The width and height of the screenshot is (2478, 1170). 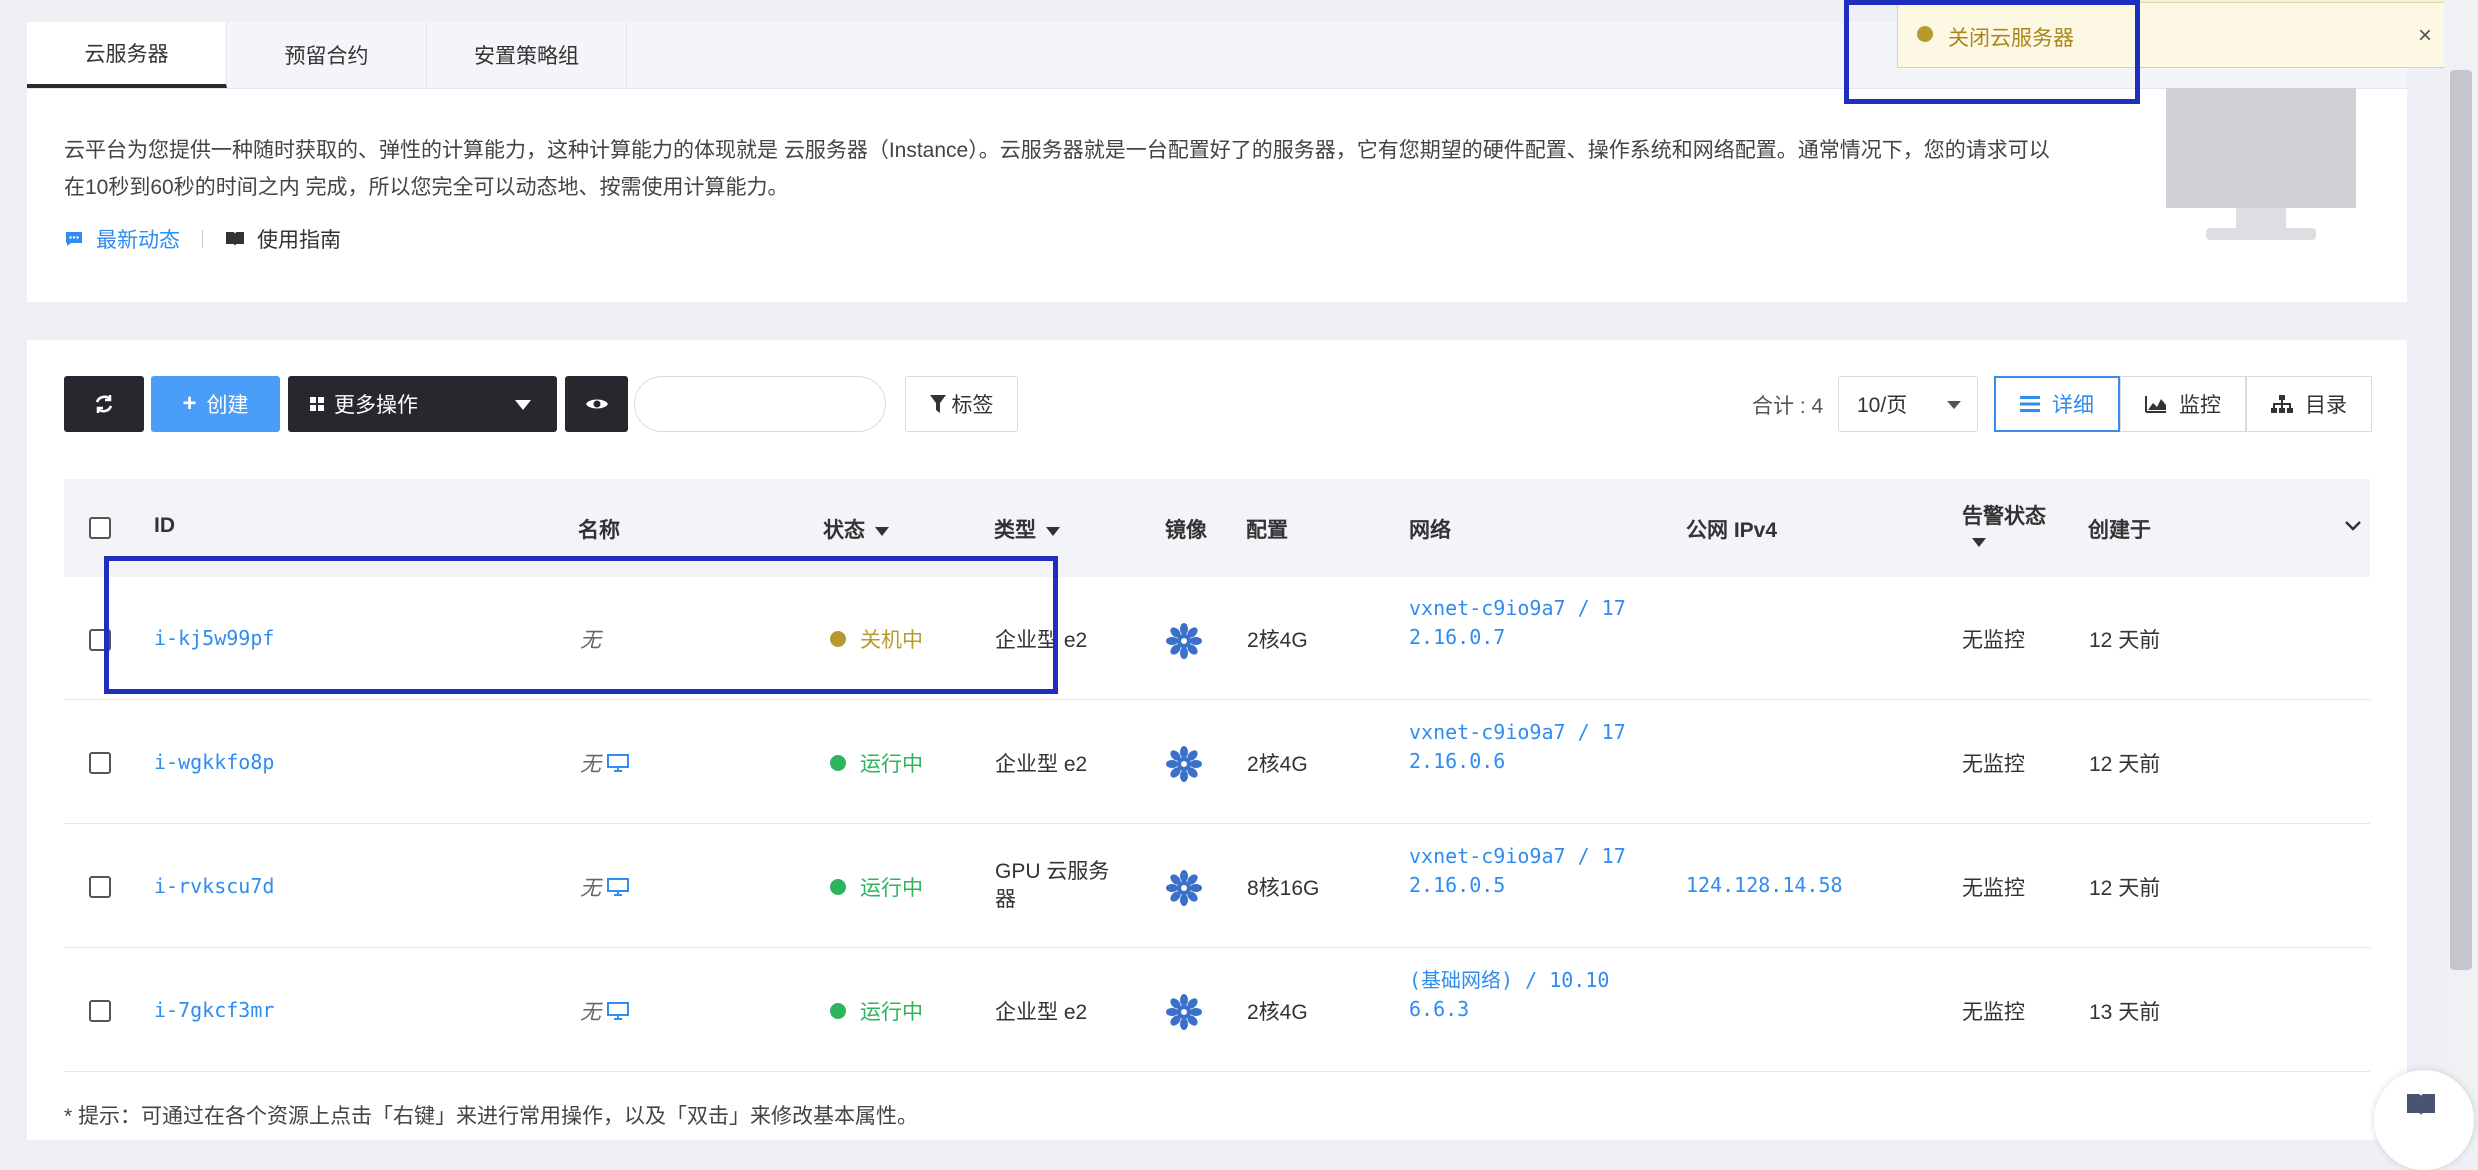 What do you see at coordinates (596, 404) in the screenshot?
I see `toggle-visibility-button` at bounding box center [596, 404].